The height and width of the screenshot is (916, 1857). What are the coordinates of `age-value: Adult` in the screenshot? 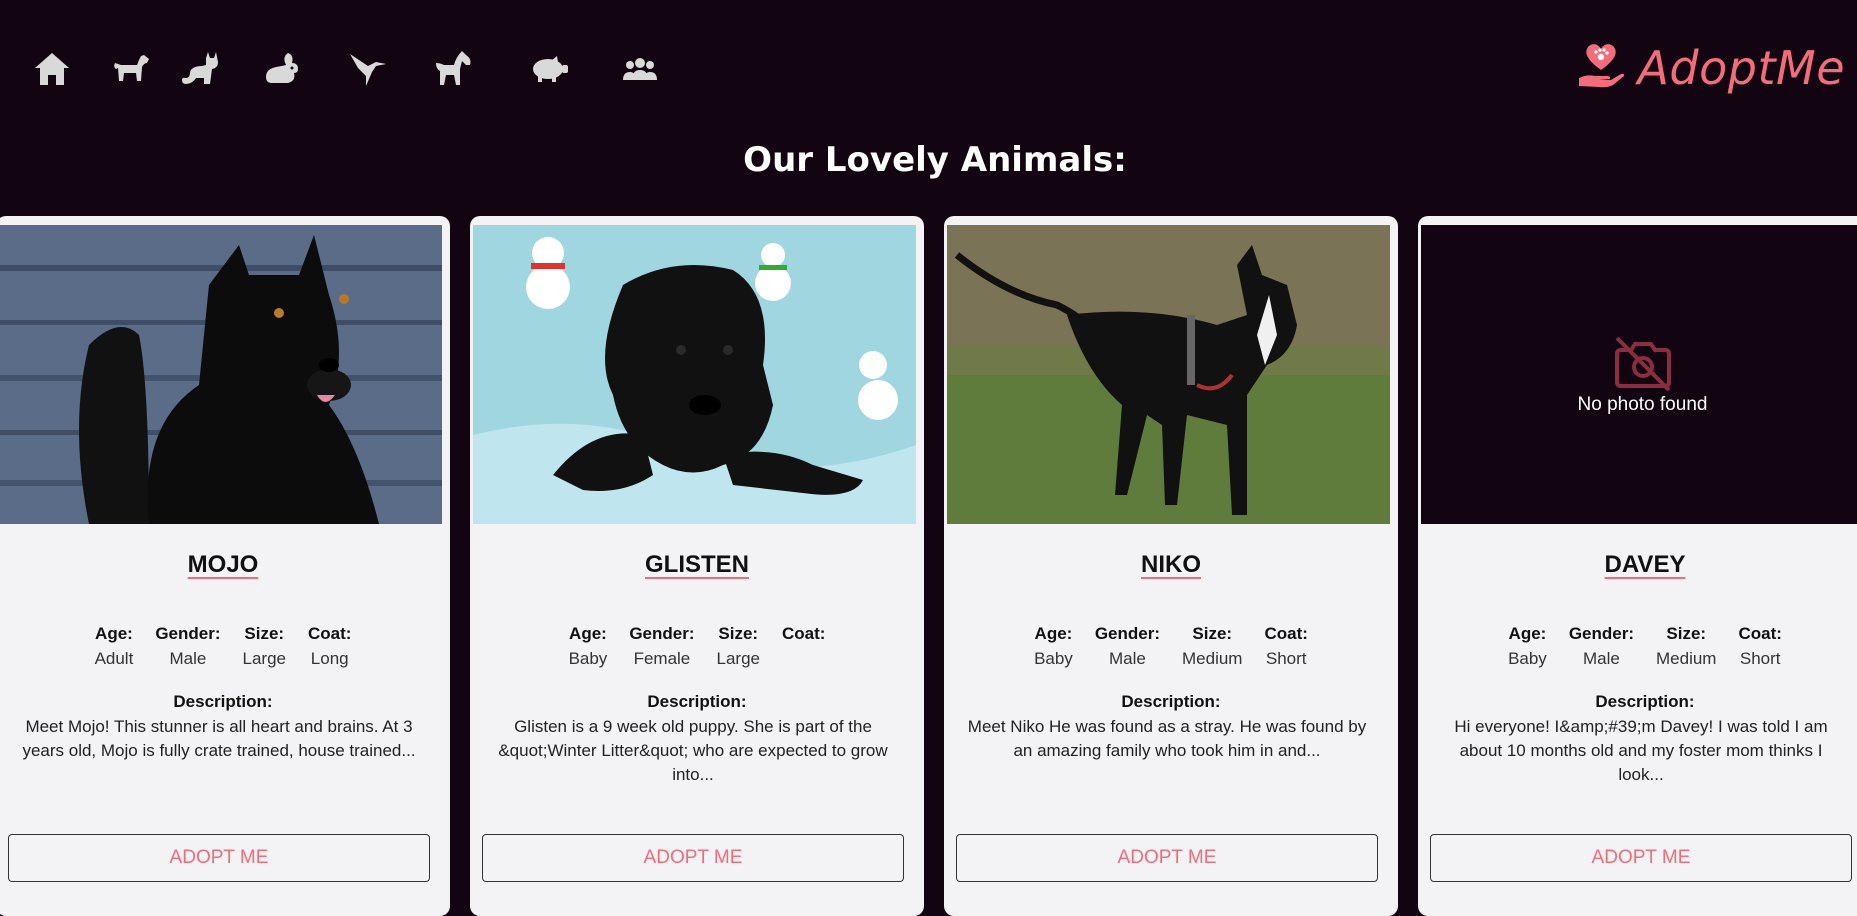 It's located at (114, 658).